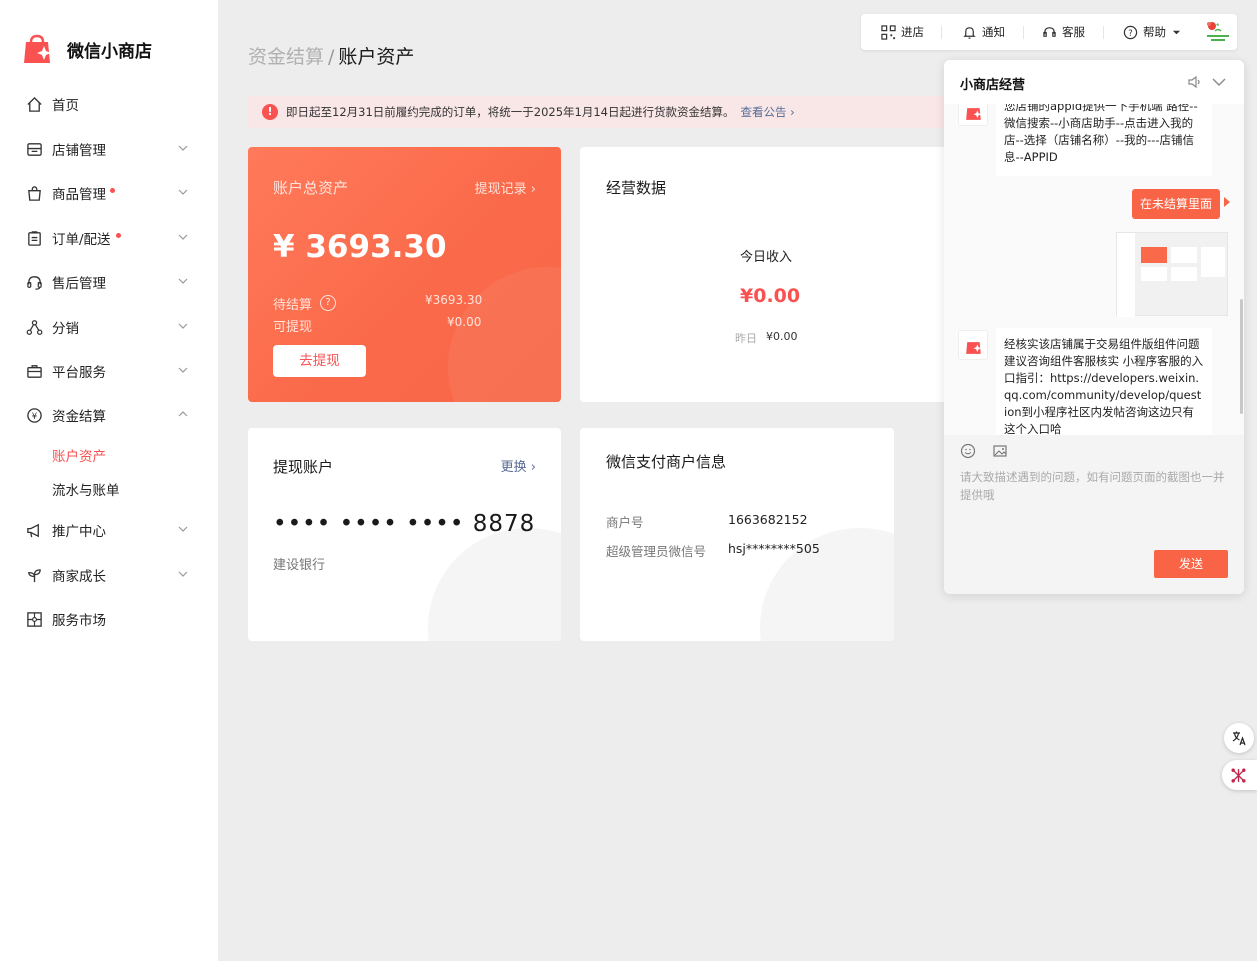  I want to click on merchant-id-label: 商户号, so click(625, 522).